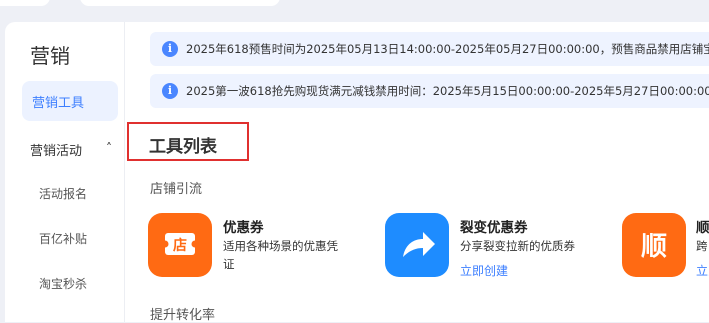 This screenshot has width=709, height=323. I want to click on sidebar-item-label: 营销工具, so click(58, 103).